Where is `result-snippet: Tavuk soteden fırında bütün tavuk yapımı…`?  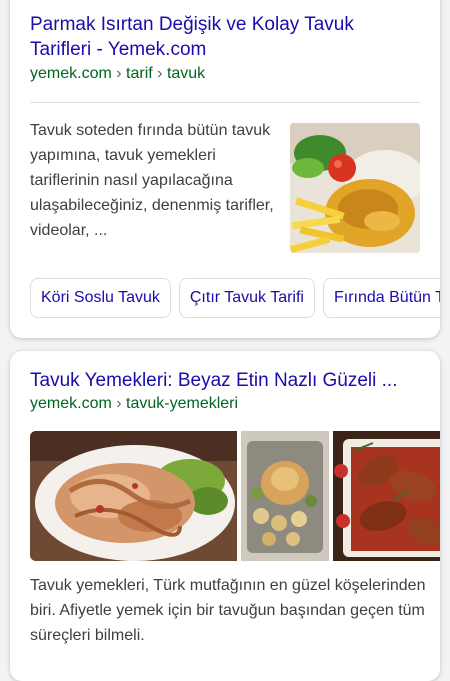 result-snippet: Tavuk soteden fırında bütün tavuk yapımı… is located at coordinates (152, 180).